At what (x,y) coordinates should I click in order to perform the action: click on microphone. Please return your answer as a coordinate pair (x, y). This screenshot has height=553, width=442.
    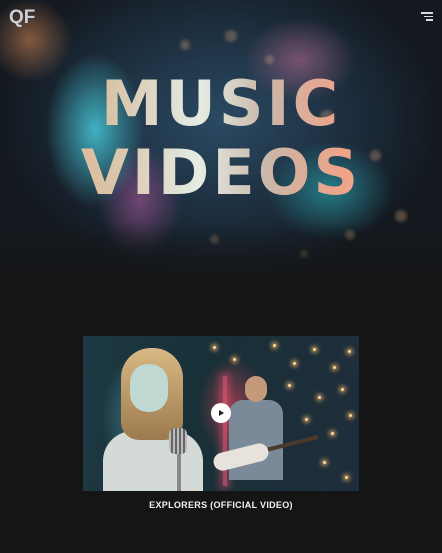
    Looking at the image, I should click on (178, 441).